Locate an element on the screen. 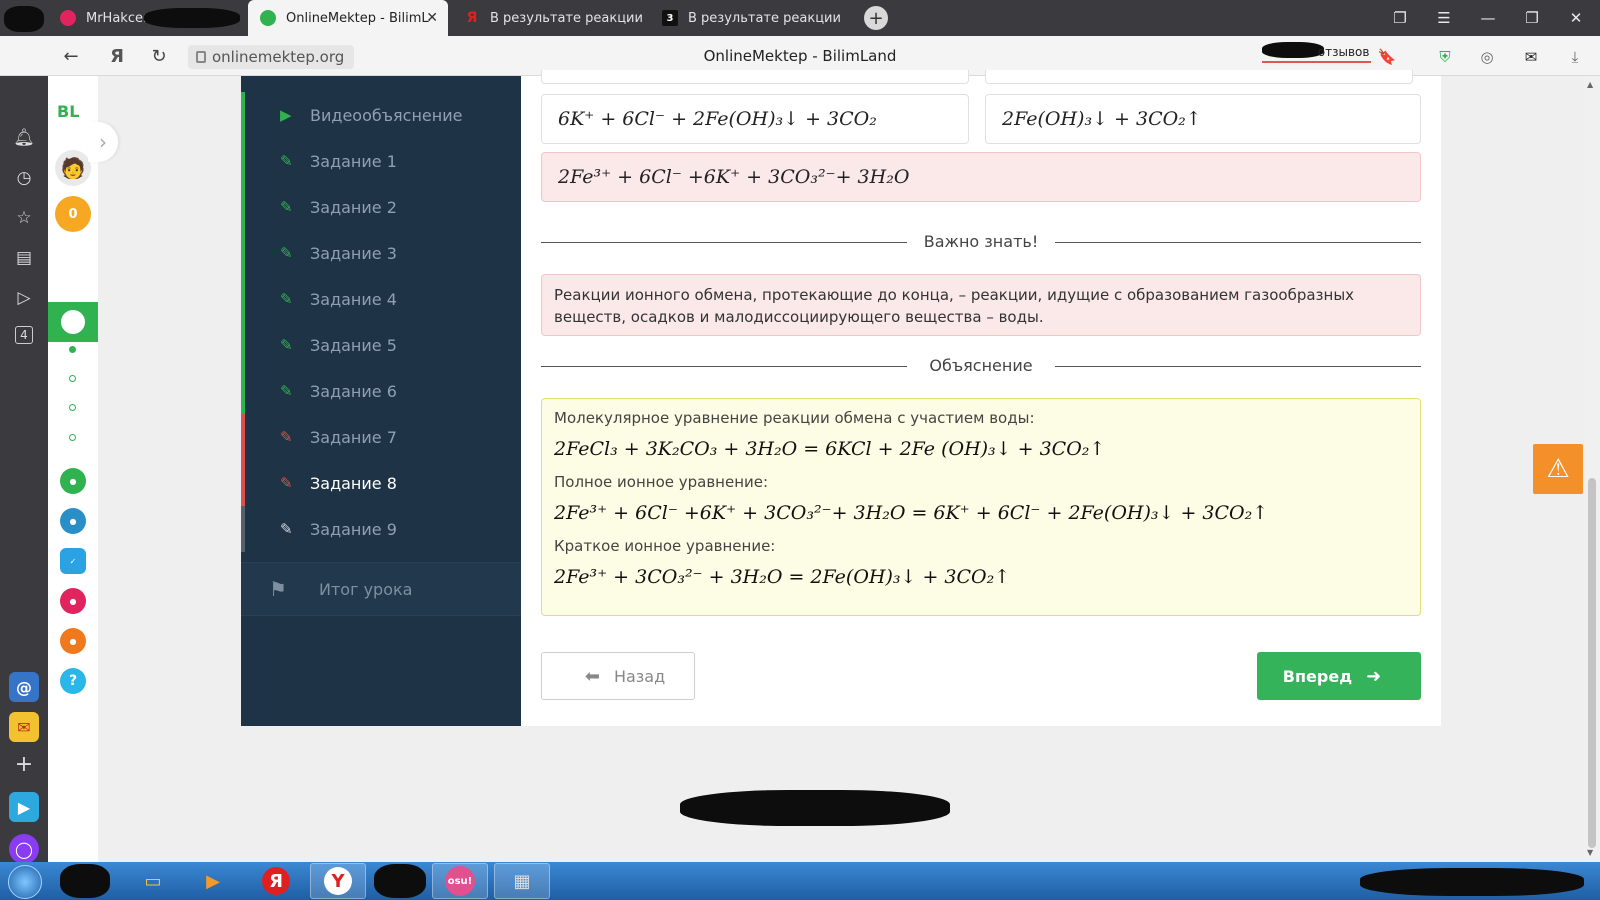 The image size is (1600, 900). bilimbook-app-icon: ● is located at coordinates (73, 521).